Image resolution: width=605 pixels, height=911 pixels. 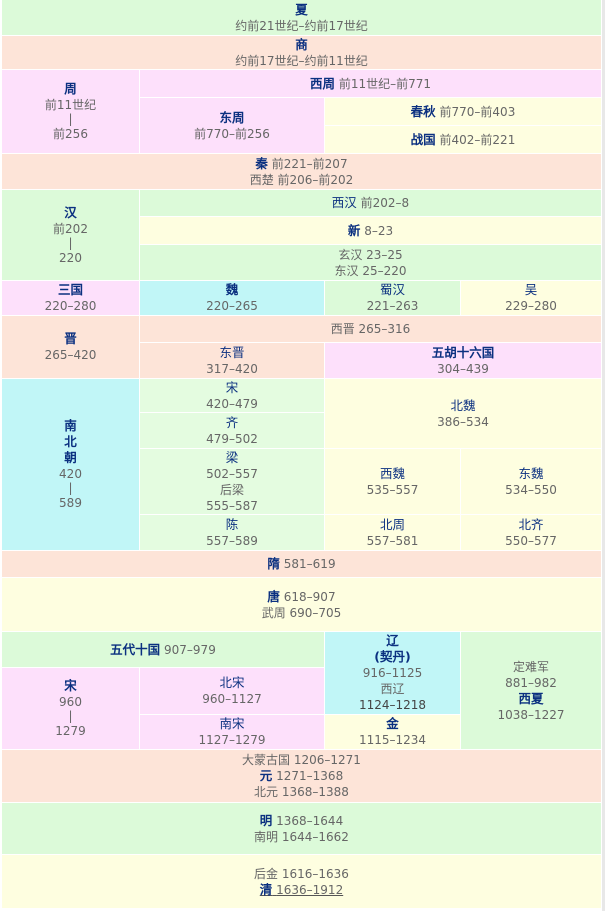 What do you see at coordinates (232, 423) in the screenshot?
I see `southern-qi-name: 齐` at bounding box center [232, 423].